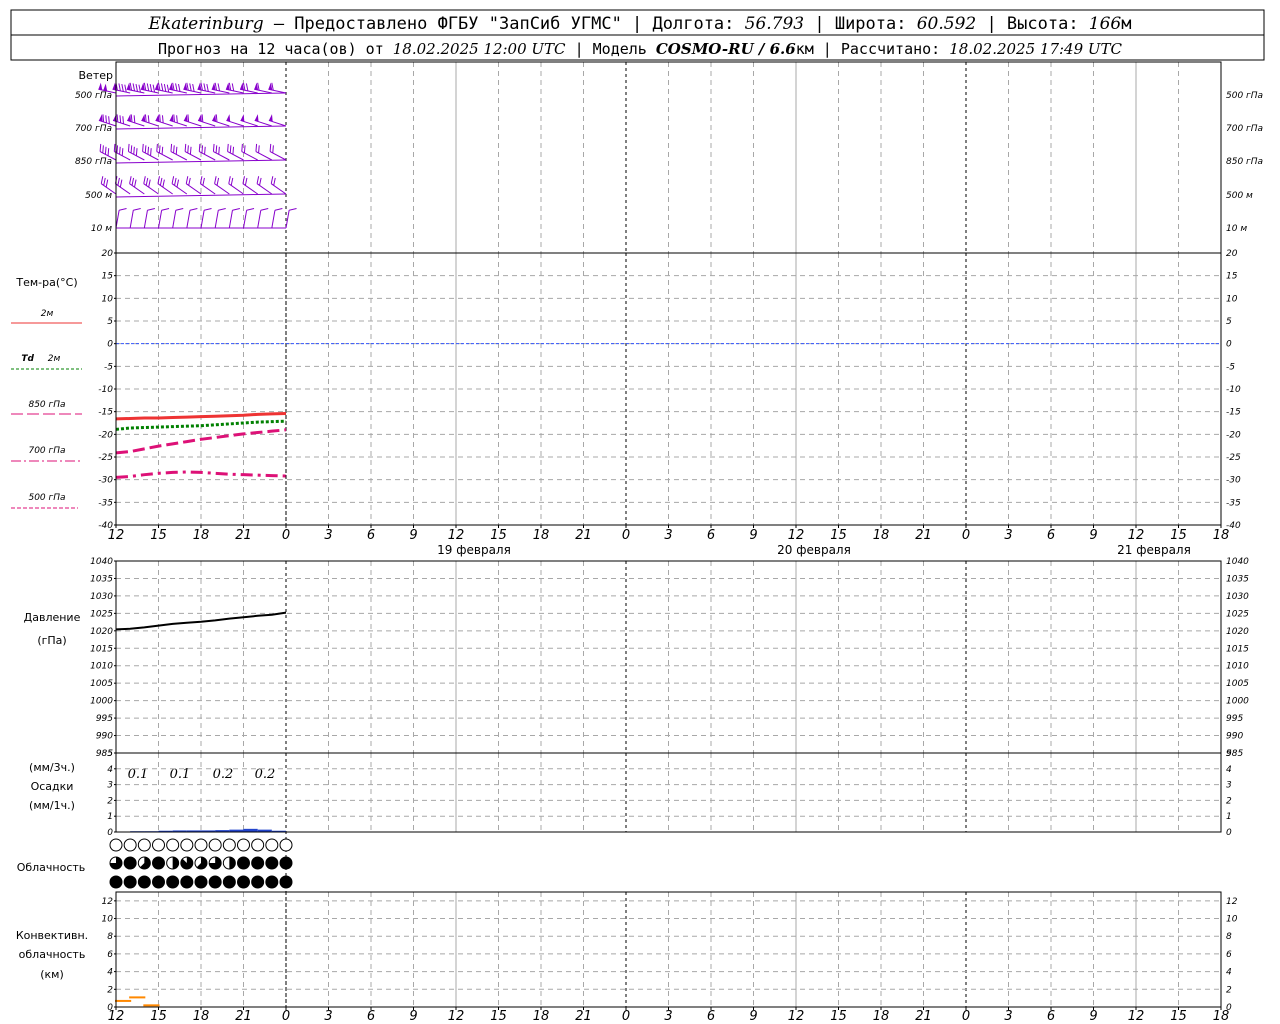 This screenshot has width=1280, height=1024. I want to click on precip-ytick-left: 2, so click(110, 801).